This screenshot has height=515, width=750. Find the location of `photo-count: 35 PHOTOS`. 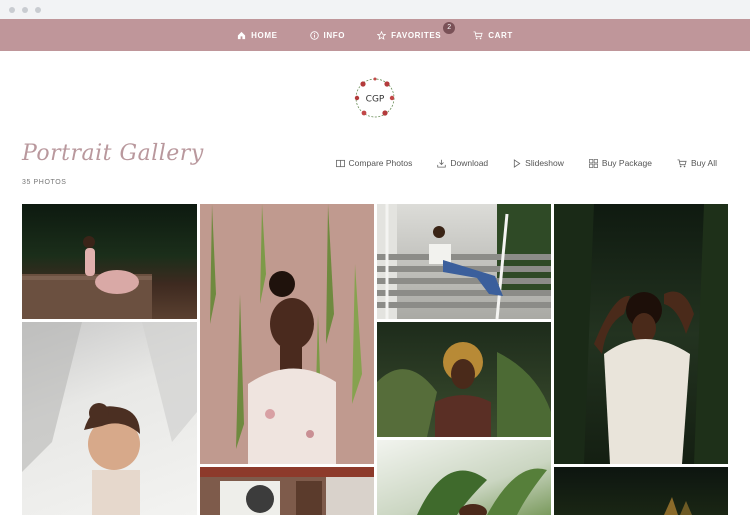

photo-count: 35 PHOTOS is located at coordinates (44, 182).